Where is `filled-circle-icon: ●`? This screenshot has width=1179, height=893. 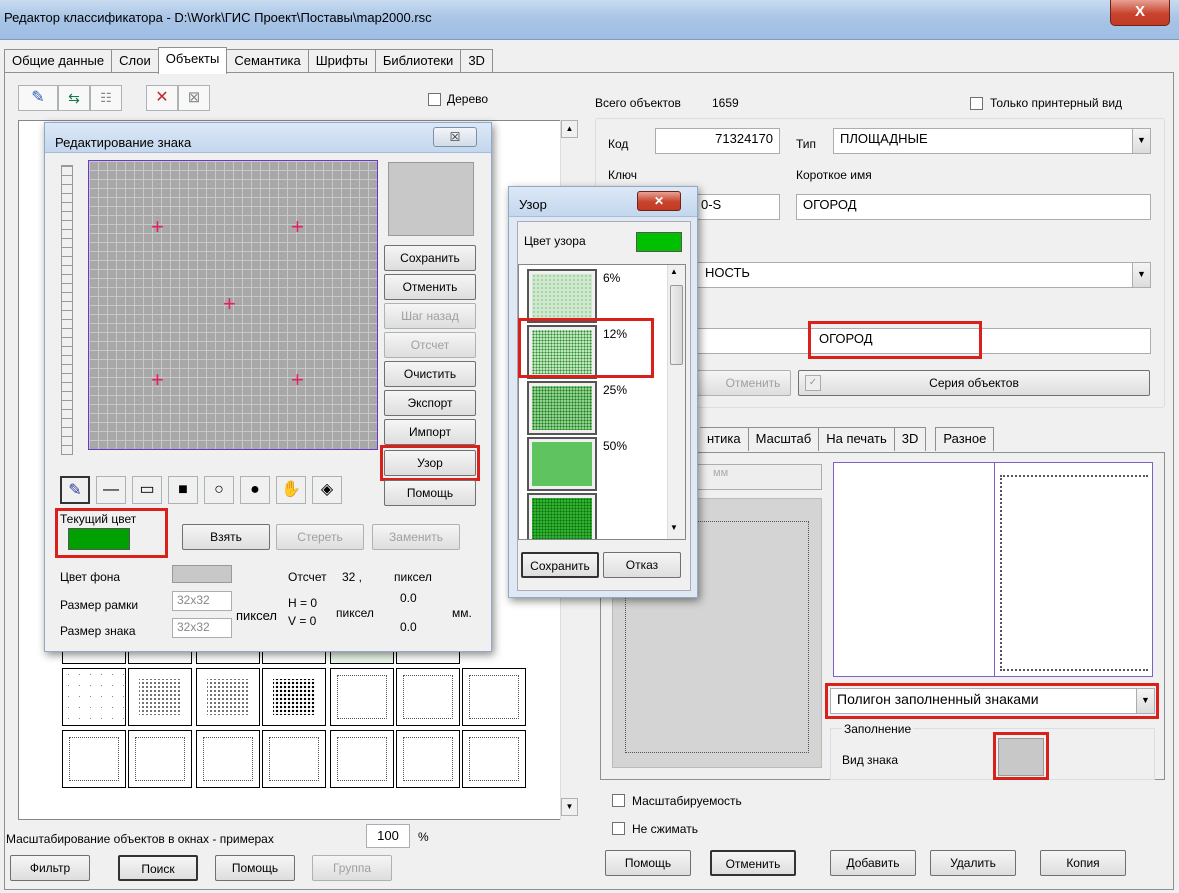
filled-circle-icon: ● is located at coordinates (255, 490).